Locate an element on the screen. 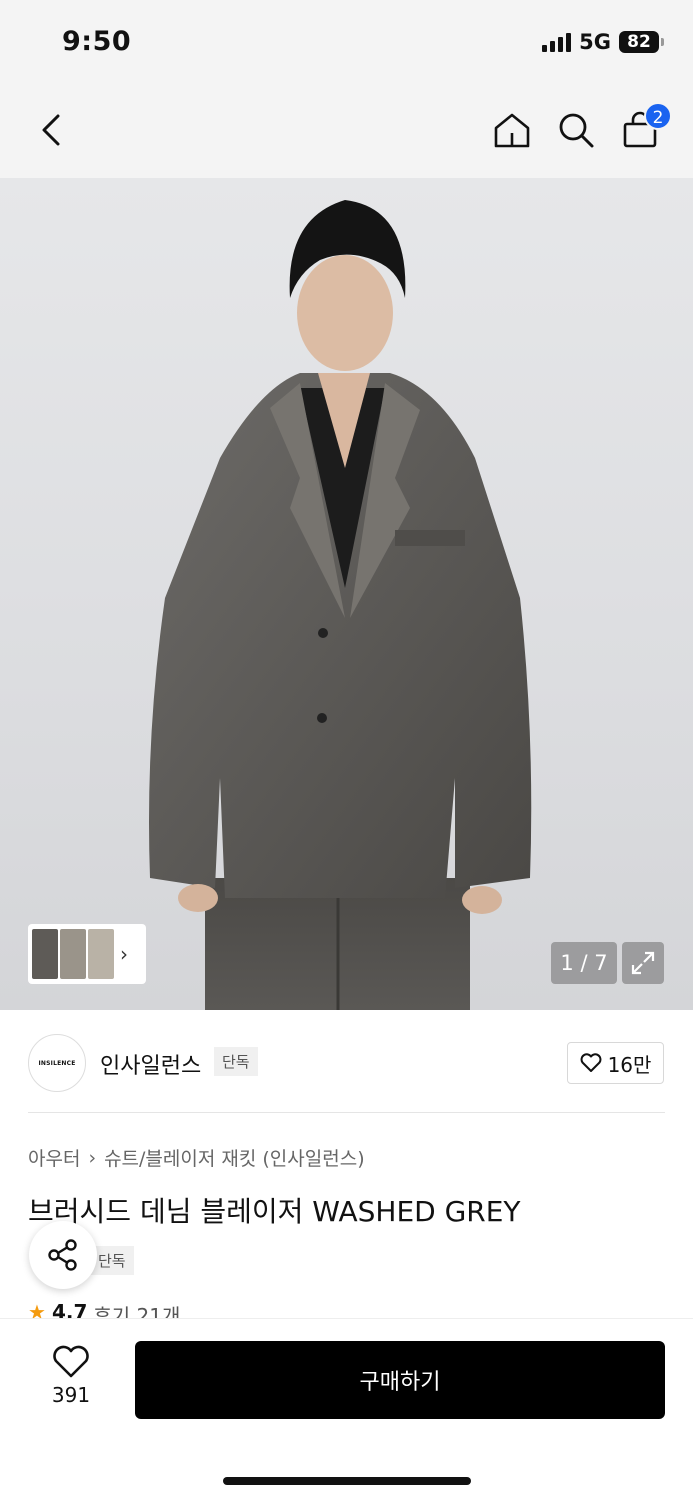 The width and height of the screenshot is (693, 1500). status-time: 9:50 is located at coordinates (97, 41).